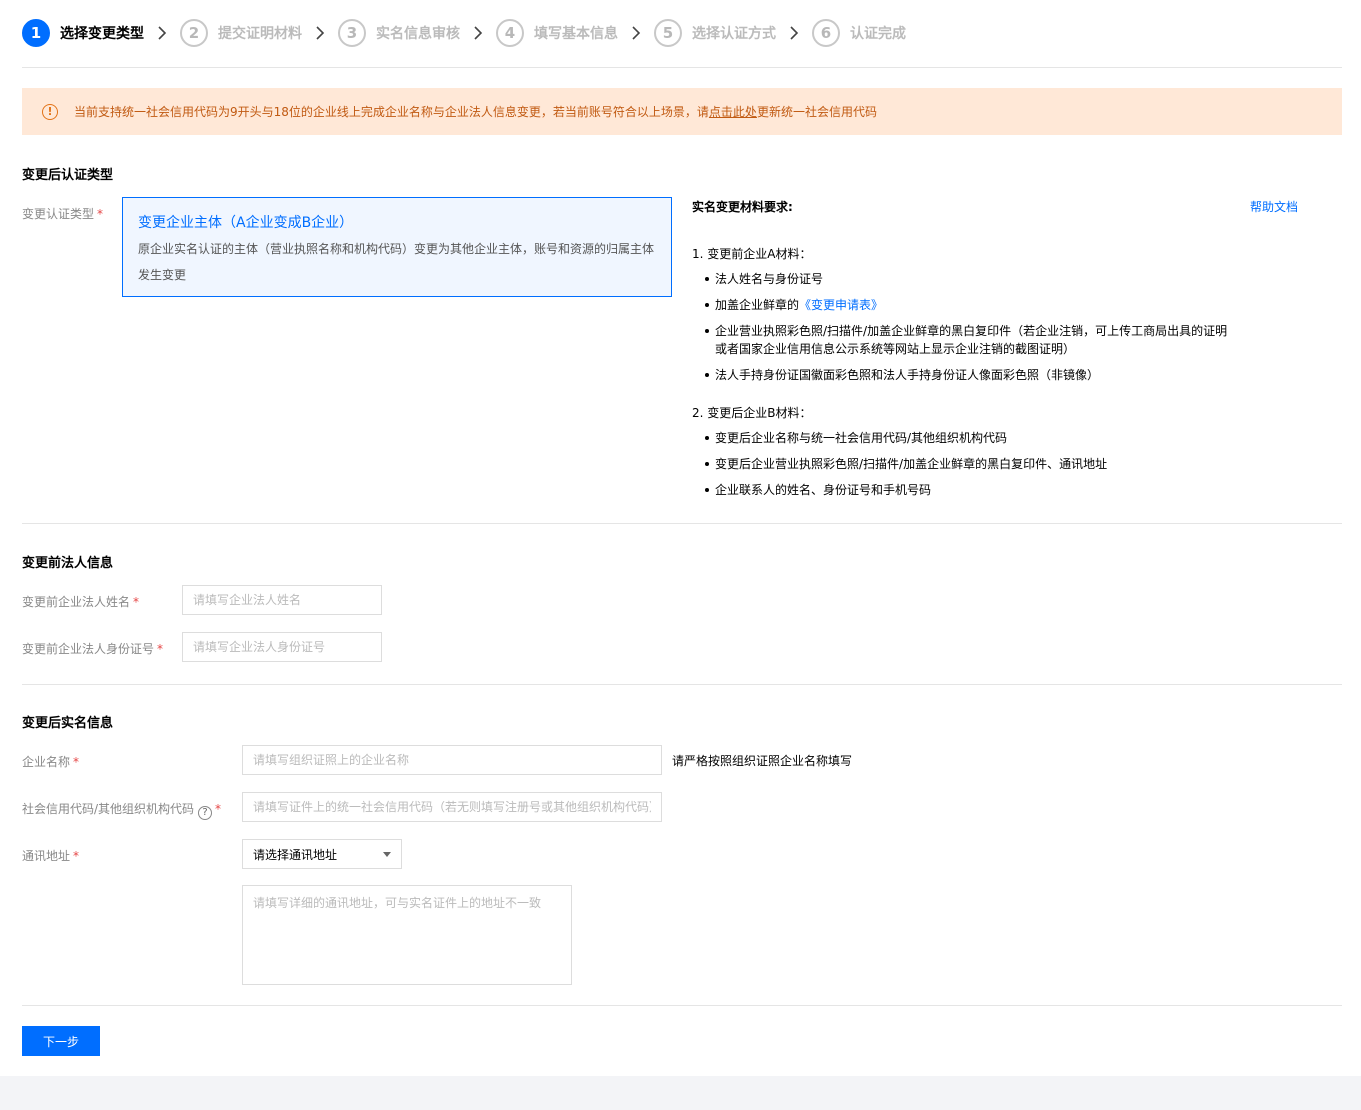  I want to click on steps-divider, so click(682, 67).